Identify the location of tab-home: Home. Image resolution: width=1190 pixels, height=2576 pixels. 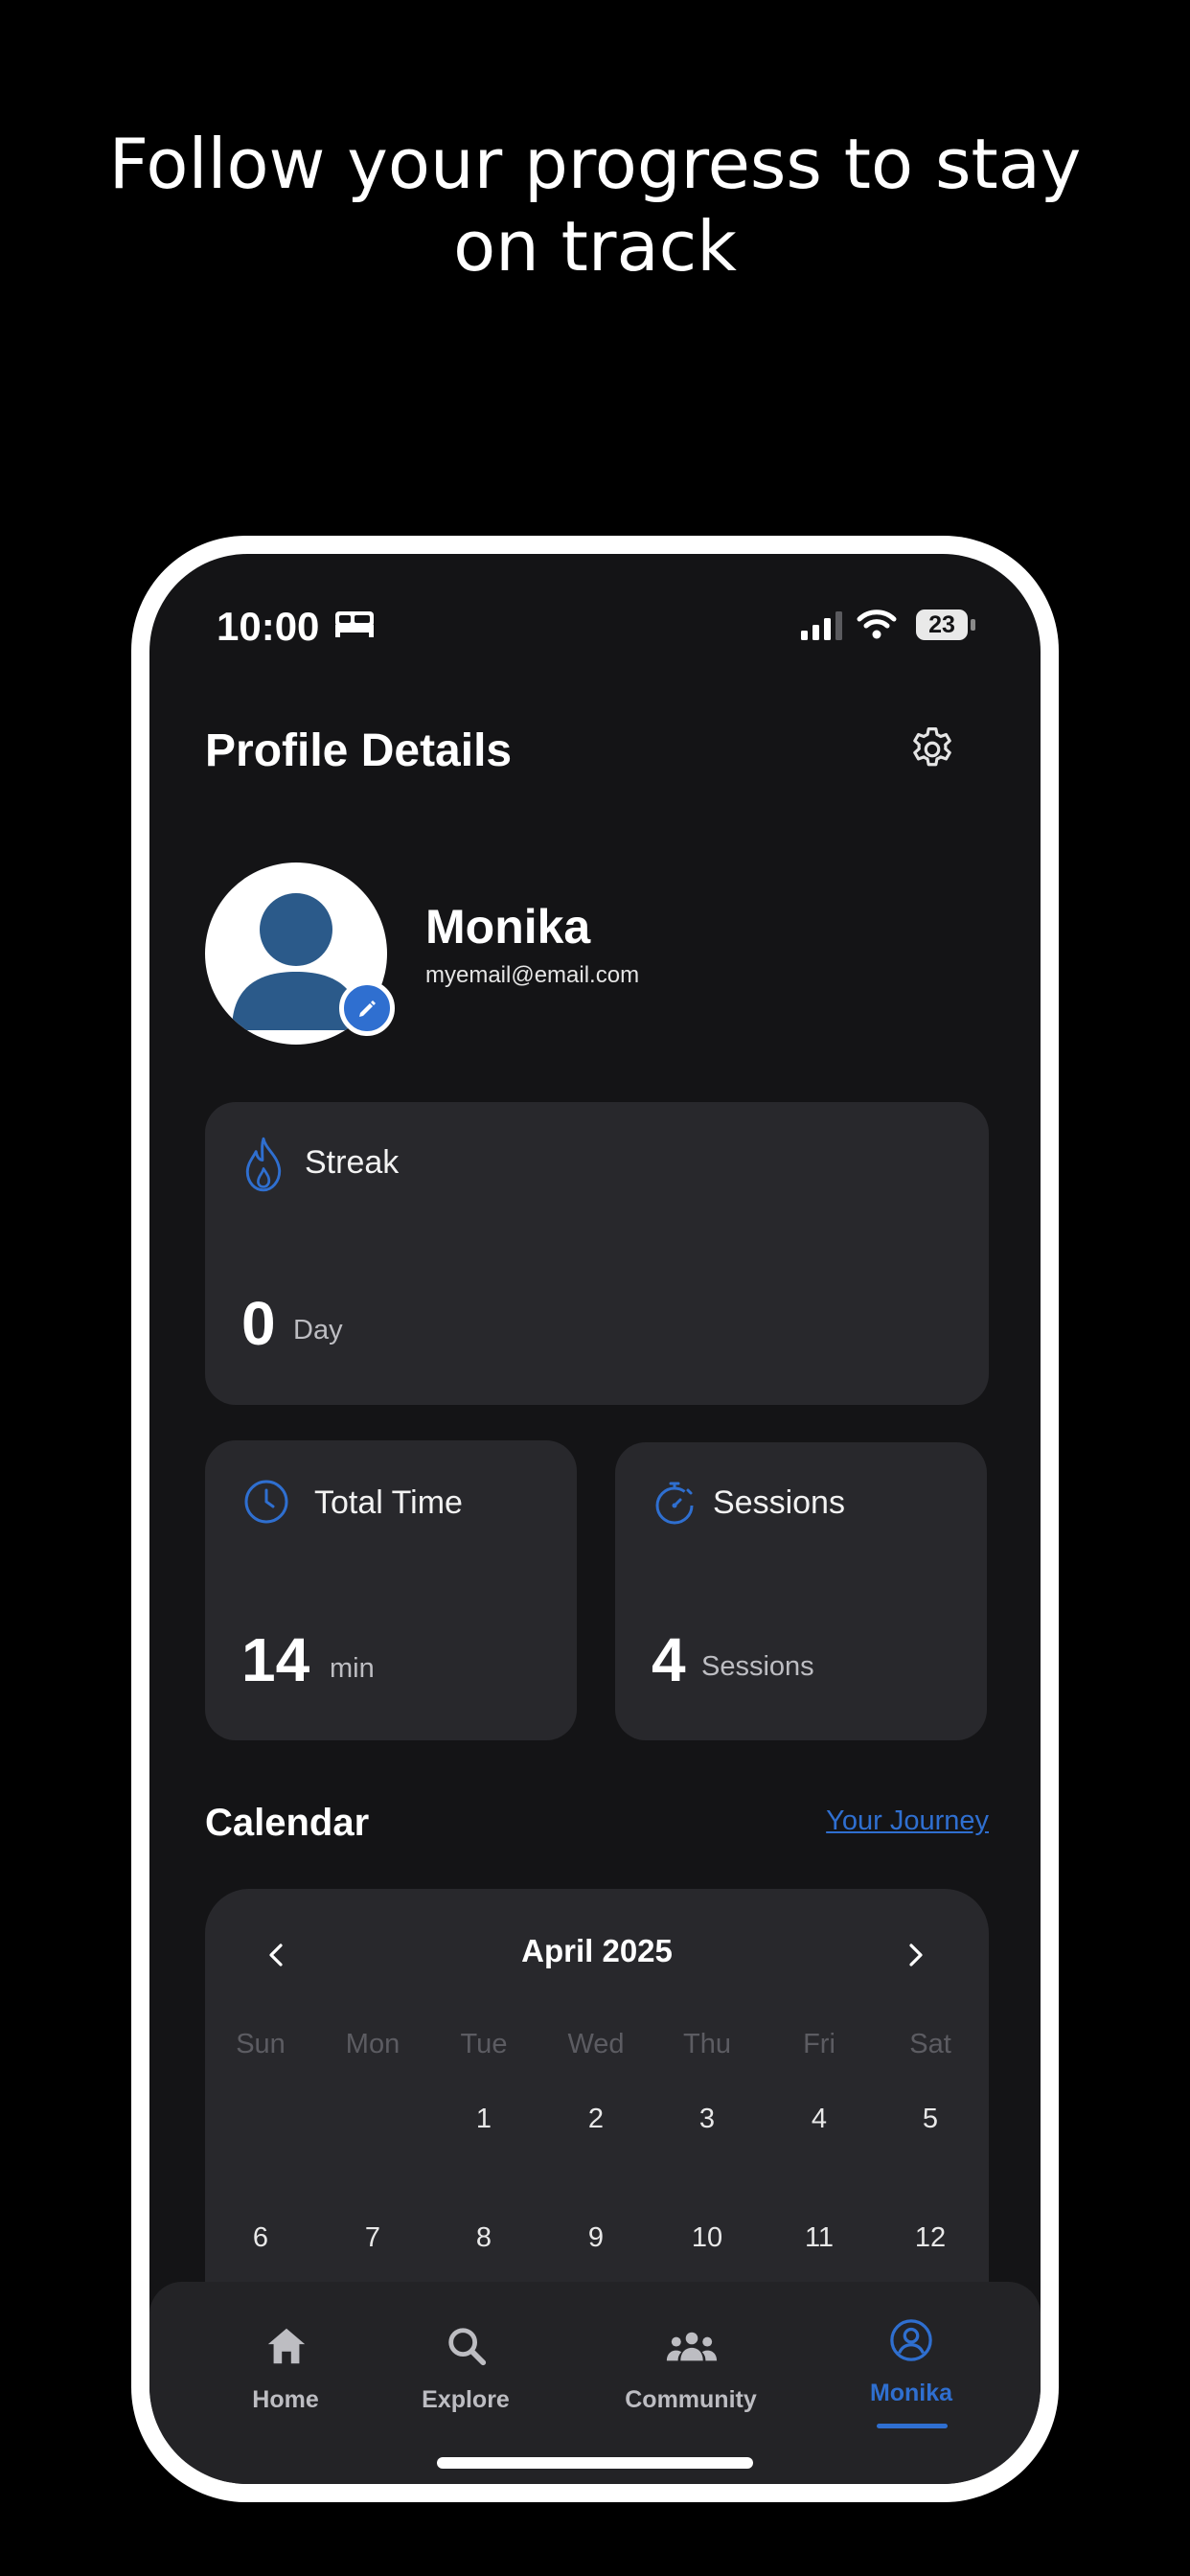
(286, 2383).